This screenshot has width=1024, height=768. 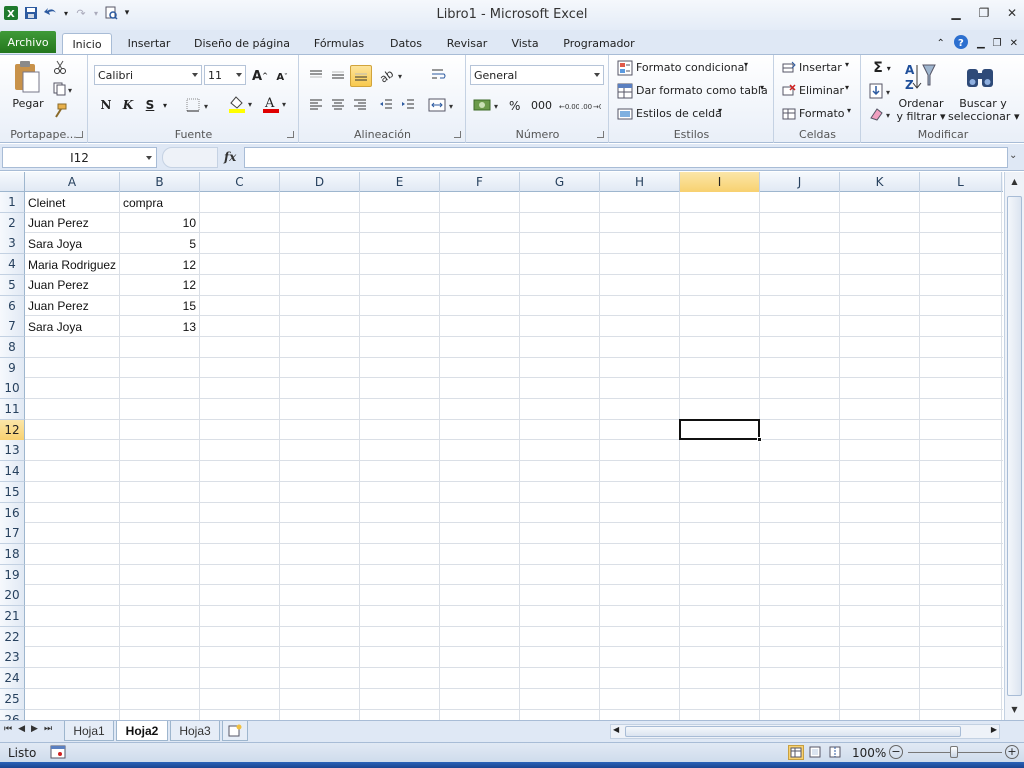 What do you see at coordinates (12, 575) in the screenshot?
I see `row-header-19: 19` at bounding box center [12, 575].